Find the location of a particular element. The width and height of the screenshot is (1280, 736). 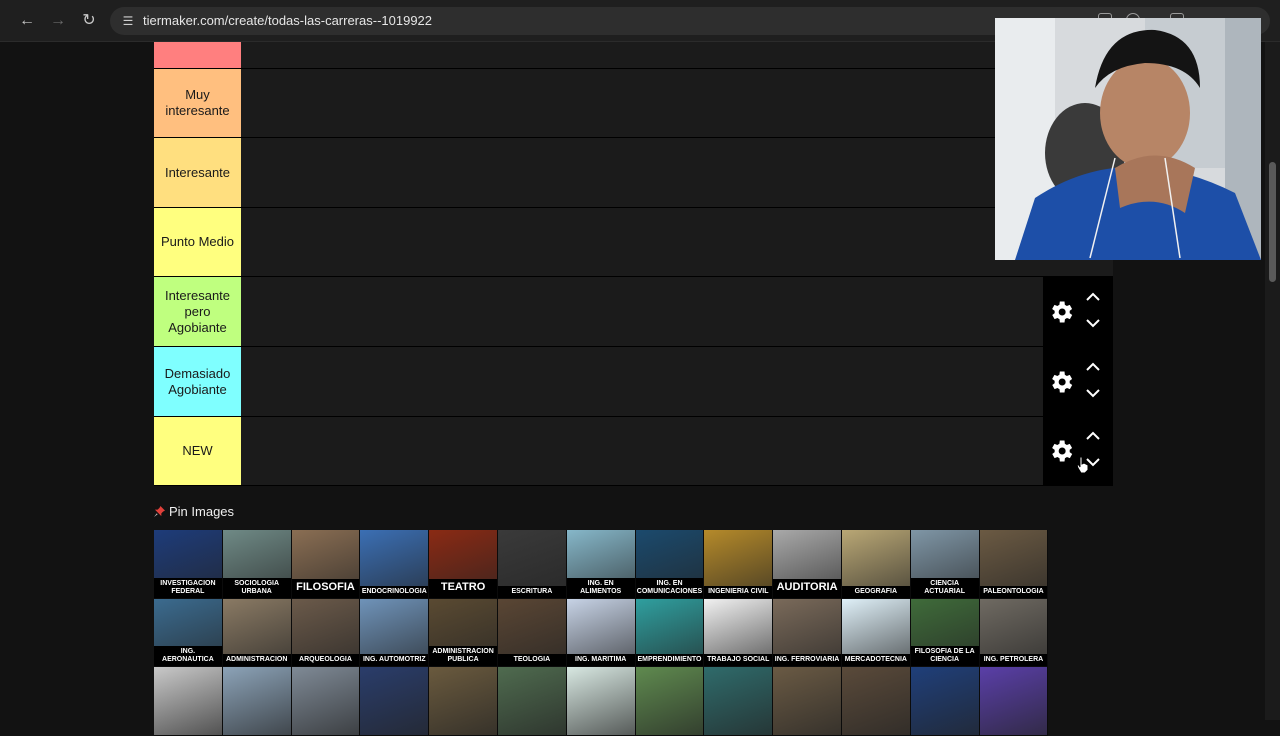

tile-caption: ING. FERROVIARIA is located at coordinates (807, 660).